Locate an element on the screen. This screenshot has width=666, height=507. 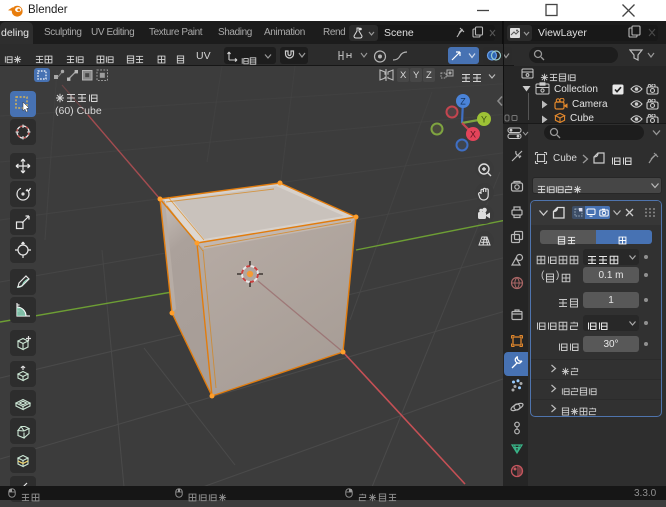
svg-text: Z is located at coordinates (463, 102).